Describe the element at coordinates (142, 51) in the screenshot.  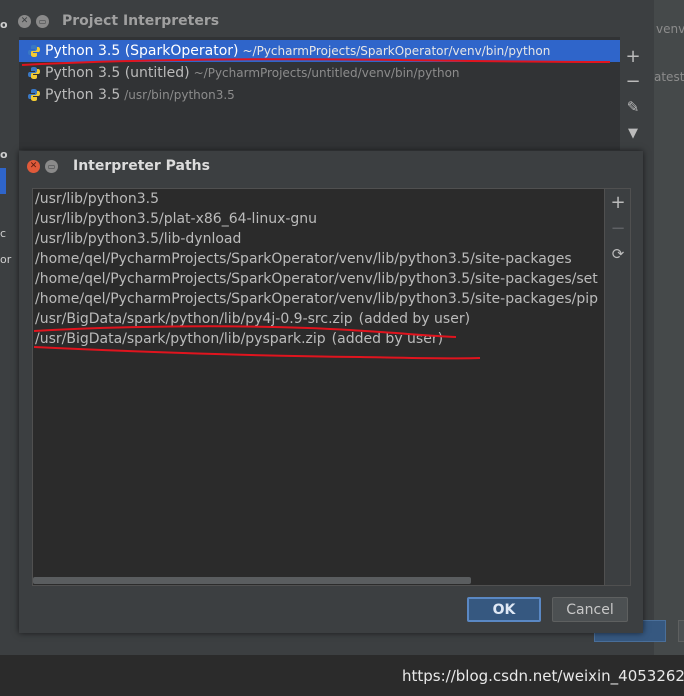
I see `interpreter-name: Python 3.5 (SparkOperator)` at that location.